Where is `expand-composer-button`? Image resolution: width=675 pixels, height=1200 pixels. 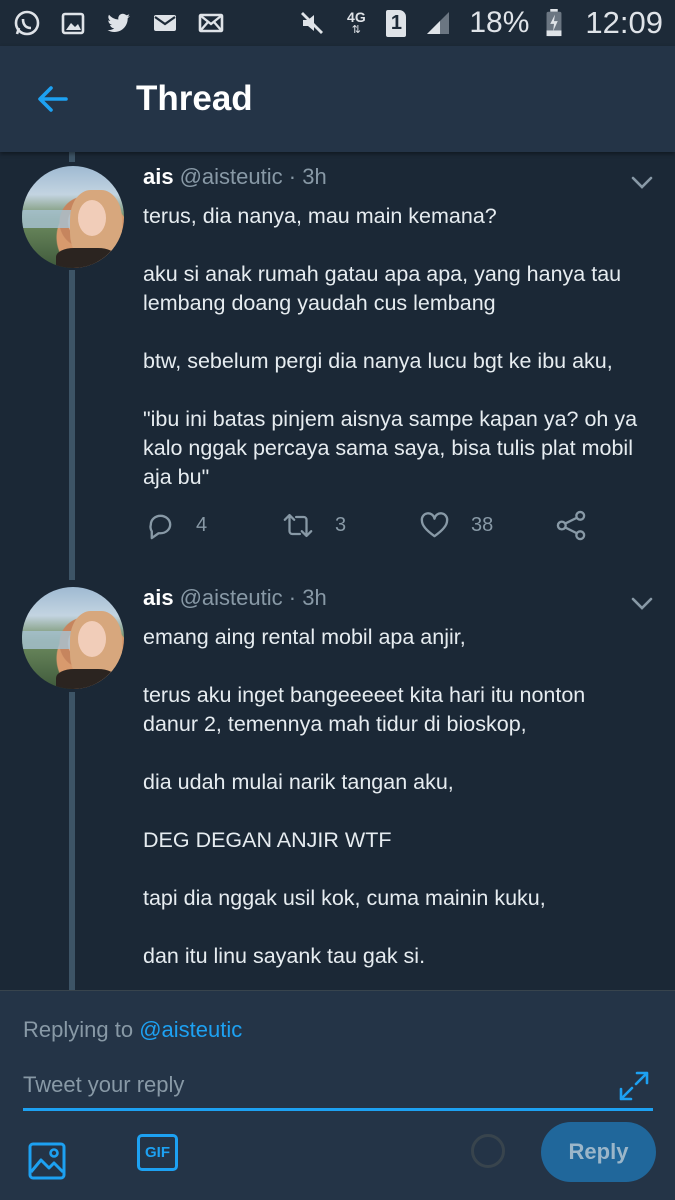
expand-composer-button is located at coordinates (634, 1086).